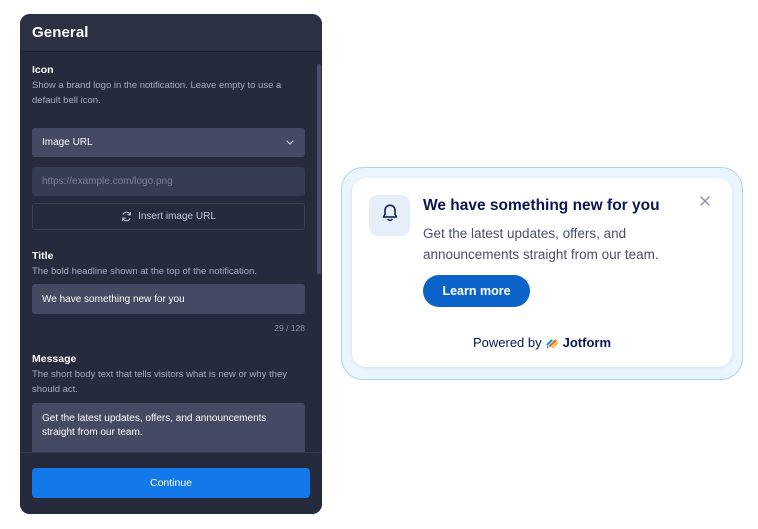  I want to click on title-character-counter: 29 / 128, so click(289, 328).